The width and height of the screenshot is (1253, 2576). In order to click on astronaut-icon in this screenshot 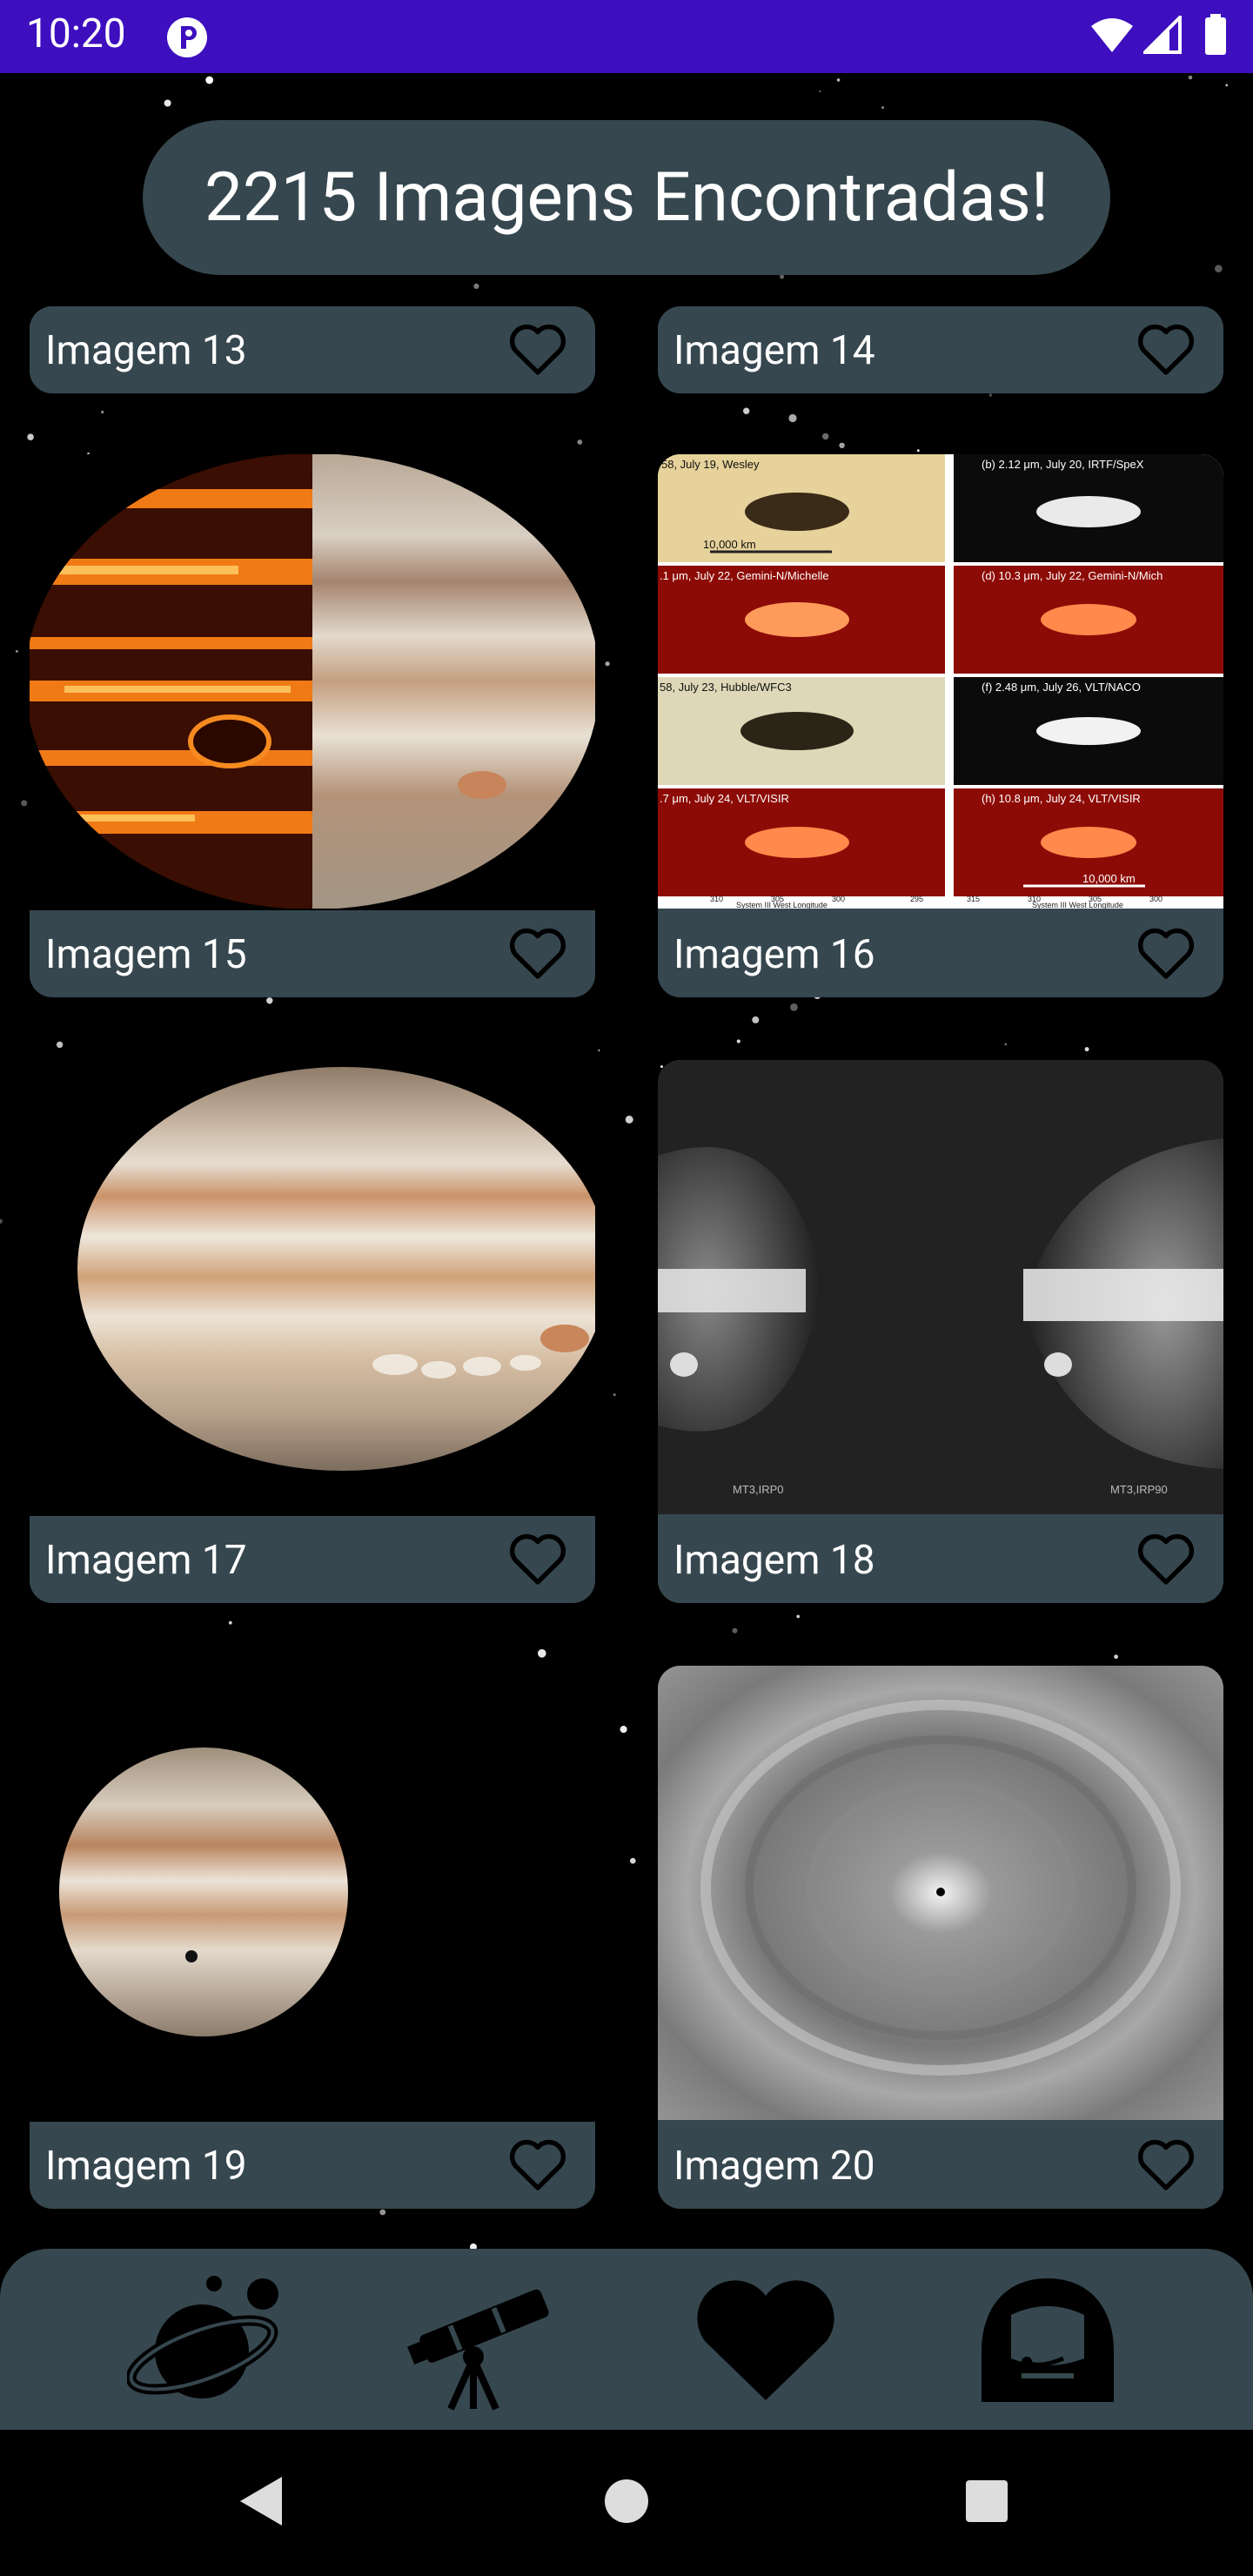, I will do `click(1047, 2341)`.